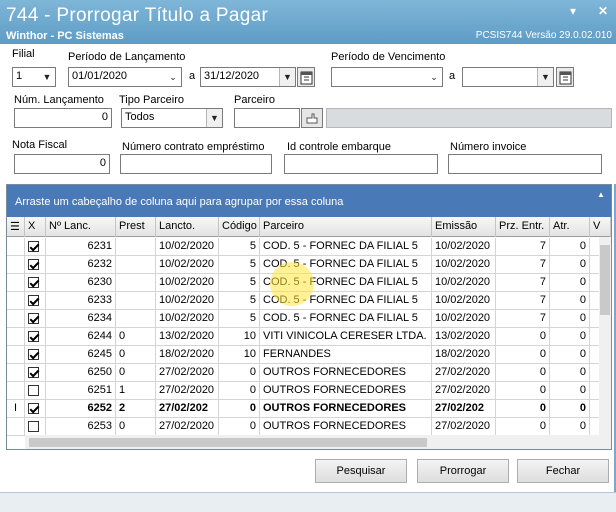 The width and height of the screenshot is (616, 512). Describe the element at coordinates (19, 76) in the screenshot. I see `filial-value: 1` at that location.